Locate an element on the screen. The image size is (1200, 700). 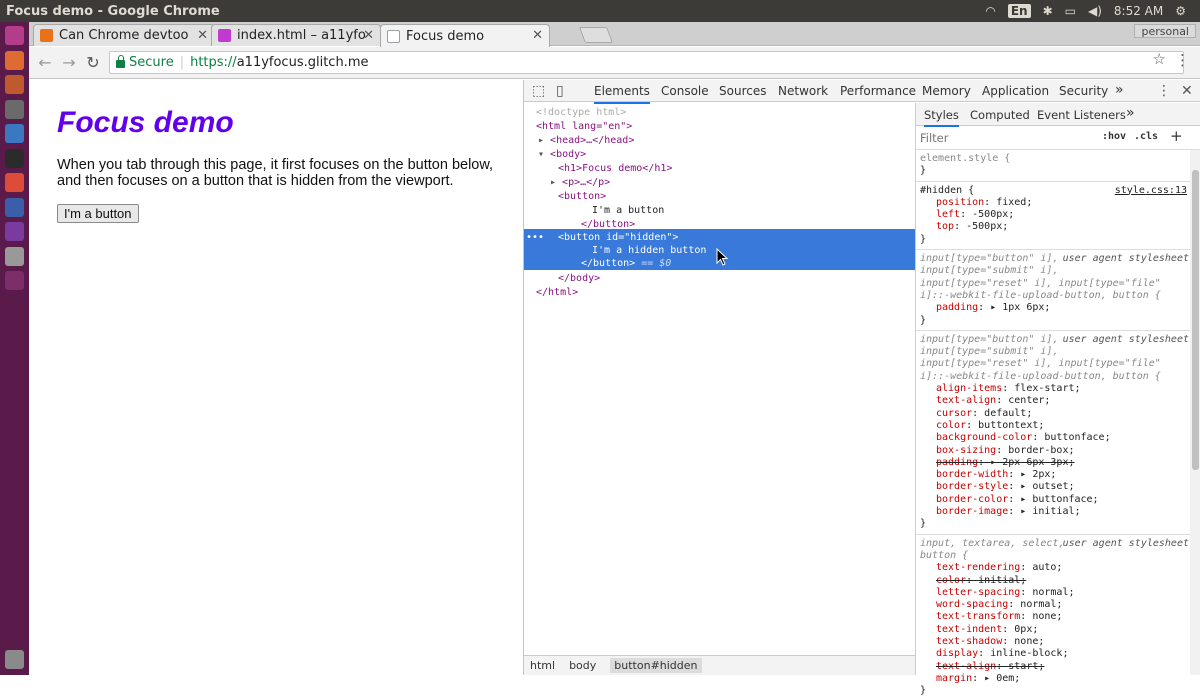
declaration-padding: padding: ▸ 2px 6px 3px; is located at coordinates (1058, 463).